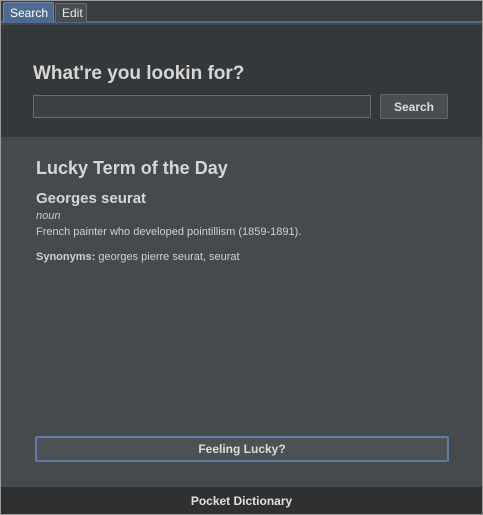 Image resolution: width=483 pixels, height=515 pixels. What do you see at coordinates (242, 449) in the screenshot?
I see `feeling-lucky-button: Feeling Lucky?` at bounding box center [242, 449].